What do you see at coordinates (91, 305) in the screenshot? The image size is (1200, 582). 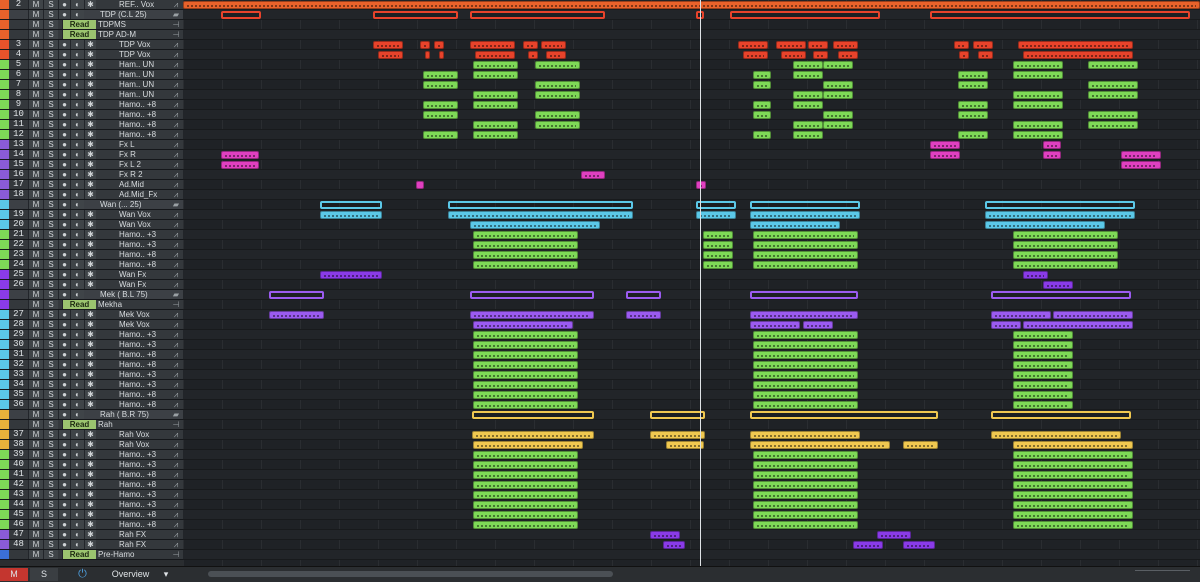 I see `track-header: M S Read Mekha ⊣` at bounding box center [91, 305].